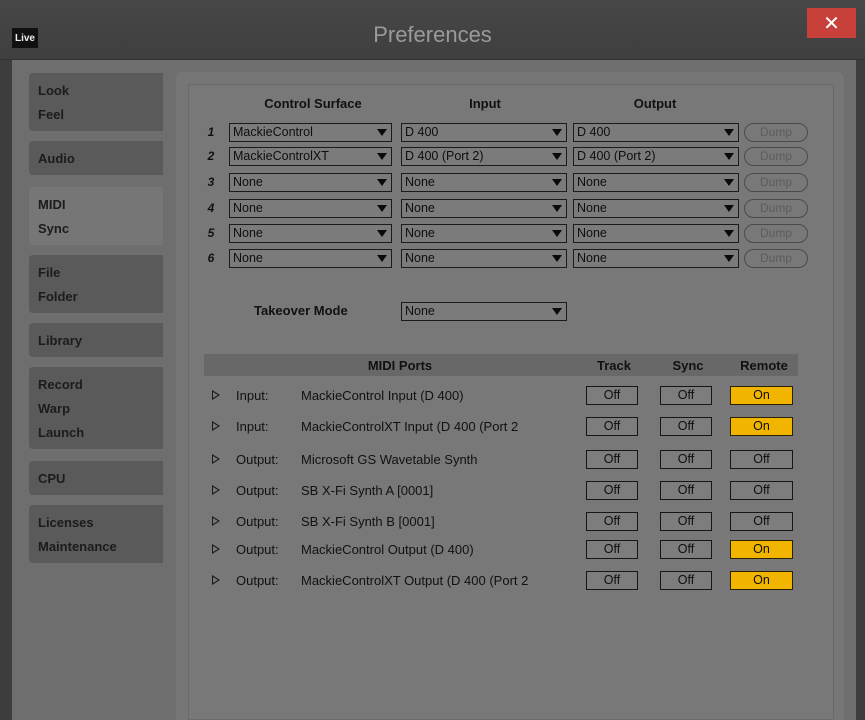  I want to click on close-button: ✕, so click(831, 23).